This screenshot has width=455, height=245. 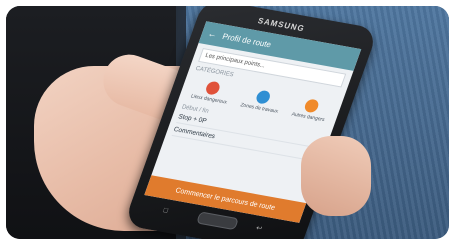 I want to click on back-key-icon: ↩, so click(x=259, y=228).